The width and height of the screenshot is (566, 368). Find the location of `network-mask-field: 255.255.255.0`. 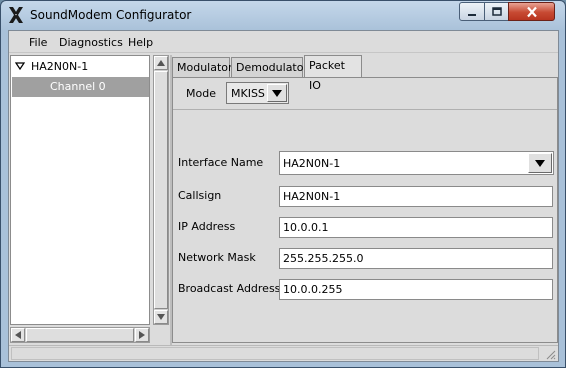

network-mask-field: 255.255.255.0 is located at coordinates (416, 258).